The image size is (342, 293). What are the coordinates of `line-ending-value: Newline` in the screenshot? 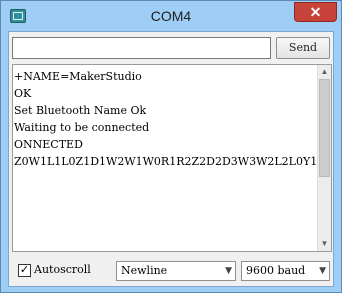 It's located at (144, 270).